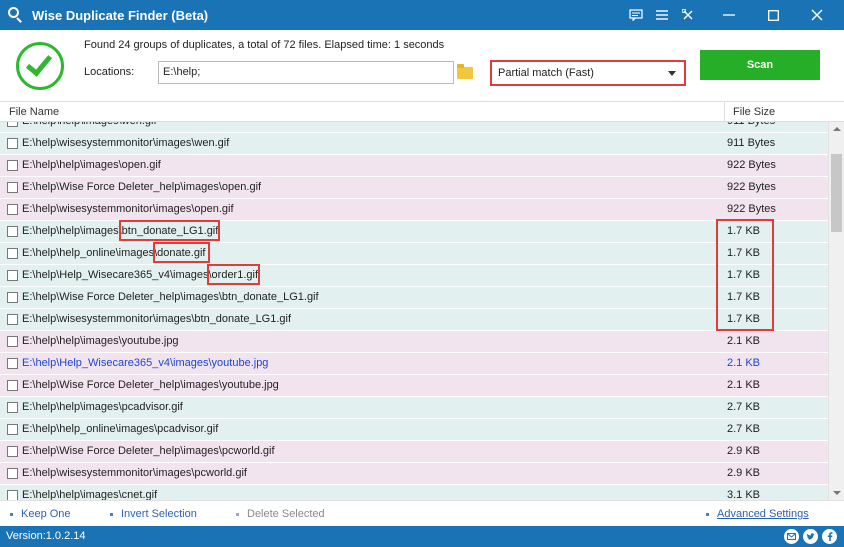  Describe the element at coordinates (46, 514) in the screenshot. I see `keep-one-label: Keep One` at that location.